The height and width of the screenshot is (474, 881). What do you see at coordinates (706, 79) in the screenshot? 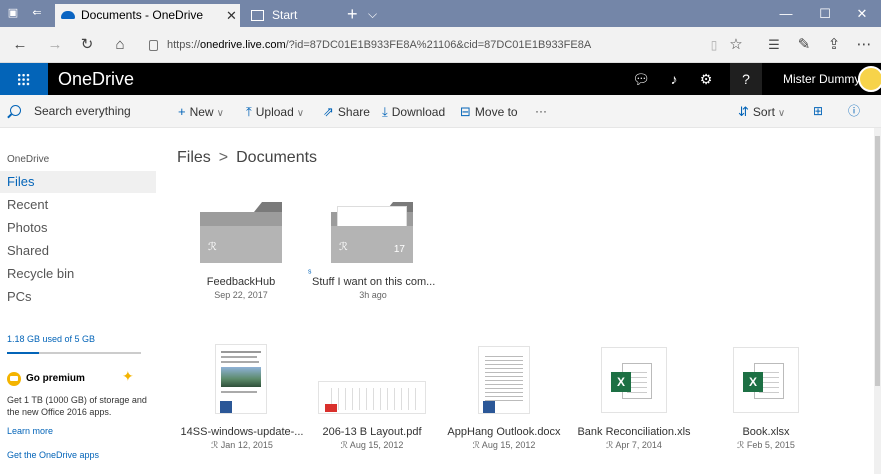
I see `settings-gear-icon: ⚙` at bounding box center [706, 79].